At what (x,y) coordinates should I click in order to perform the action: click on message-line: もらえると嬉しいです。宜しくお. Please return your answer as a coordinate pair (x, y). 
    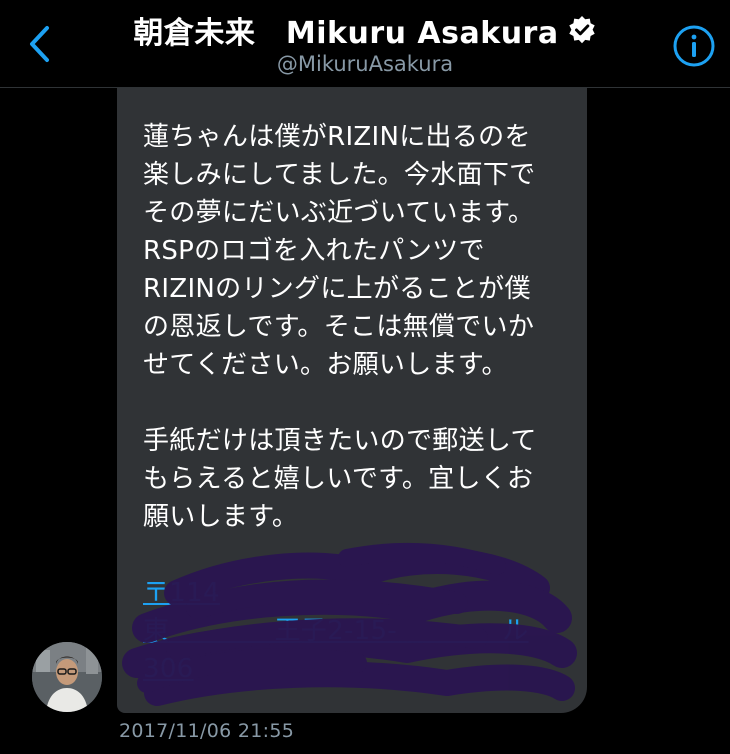
    Looking at the image, I should click on (338, 479).